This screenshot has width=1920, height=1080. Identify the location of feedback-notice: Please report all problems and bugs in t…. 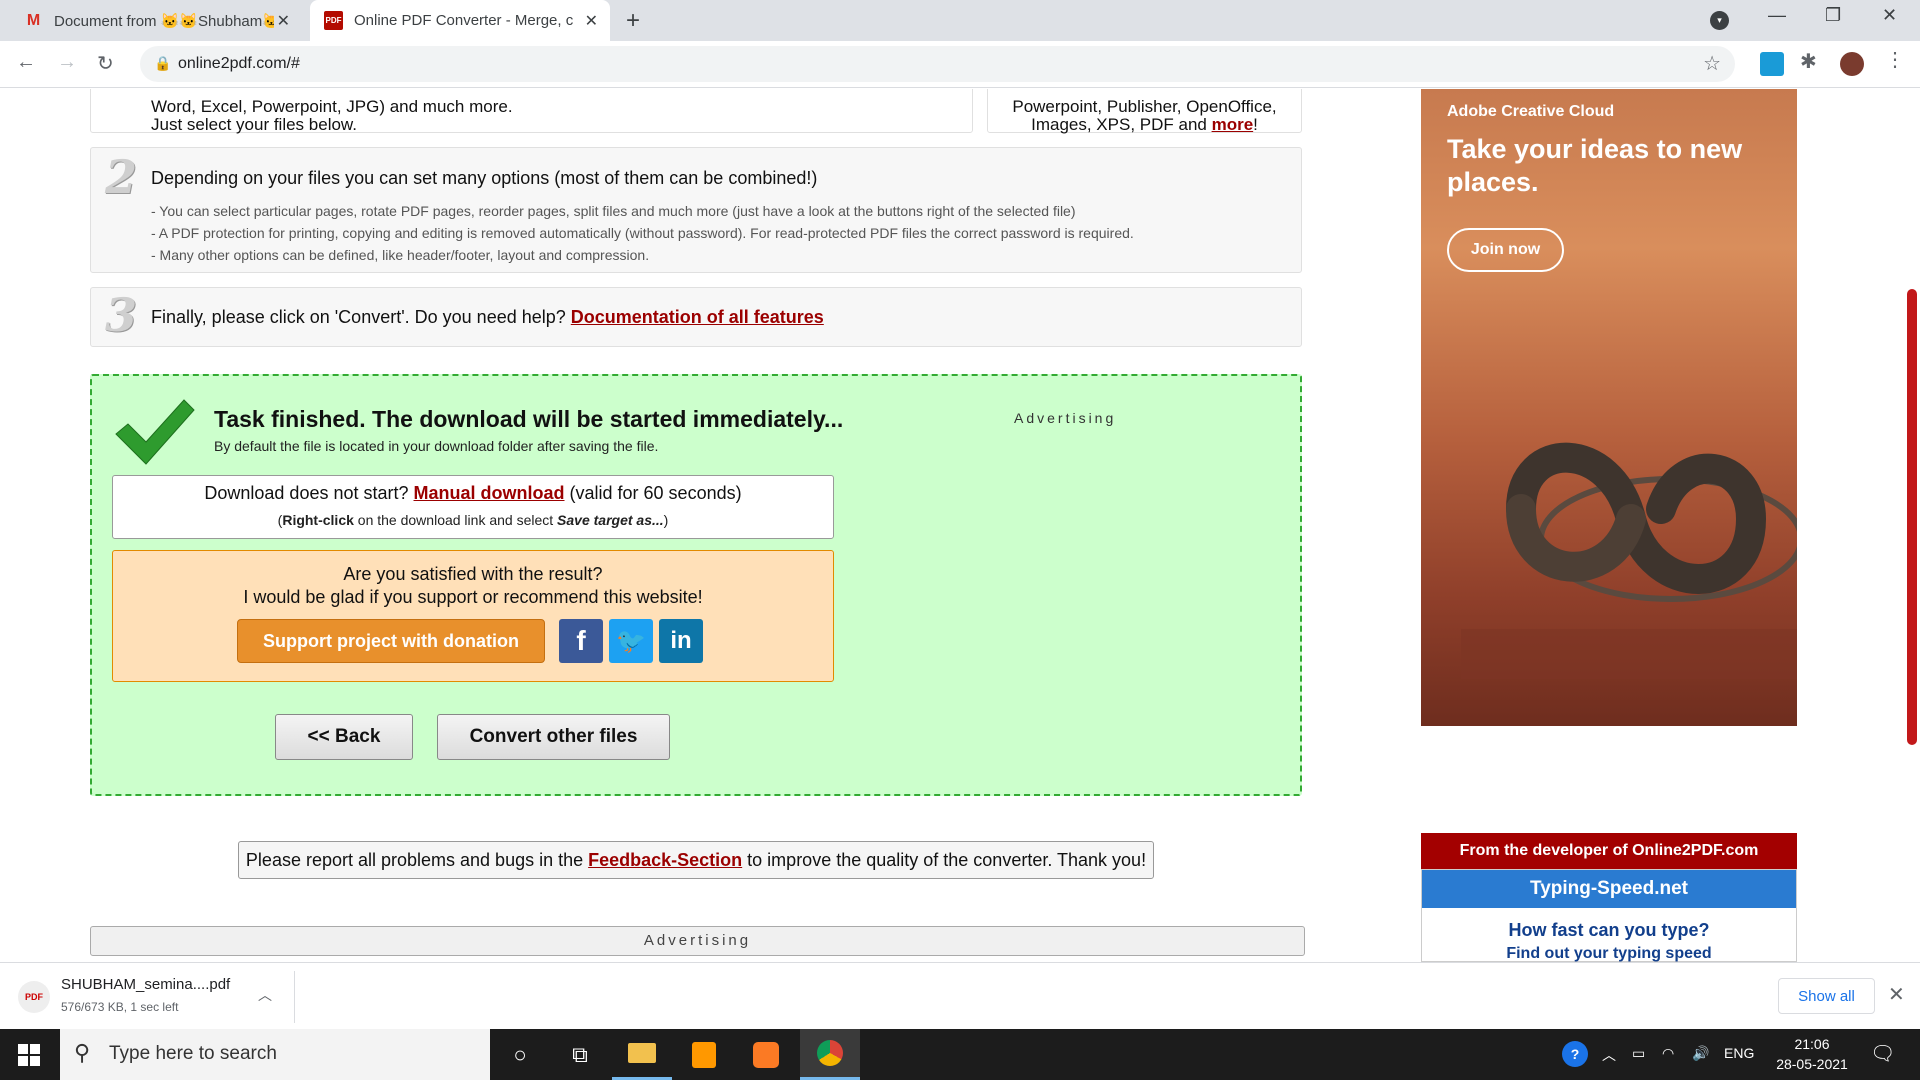
(696, 860).